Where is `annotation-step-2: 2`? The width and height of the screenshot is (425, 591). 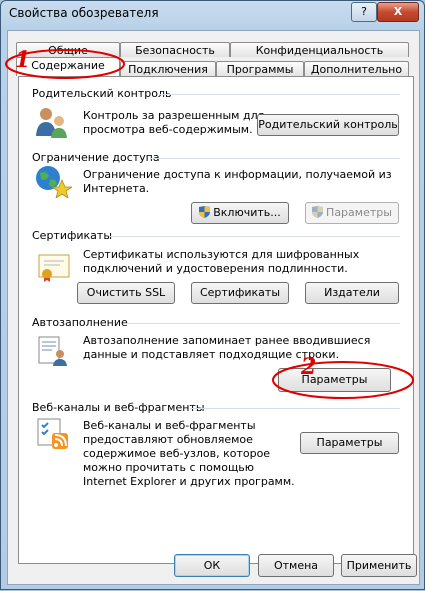 annotation-step-2: 2 is located at coordinates (309, 367).